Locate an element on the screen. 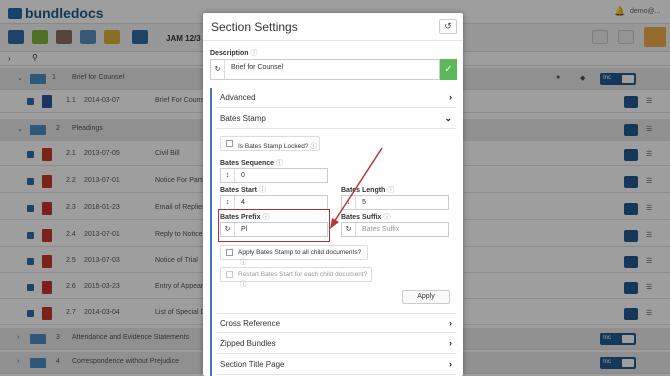 Image resolution: width=670 pixels, height=376 pixels. annotation-arrow is located at coordinates (356, 188).